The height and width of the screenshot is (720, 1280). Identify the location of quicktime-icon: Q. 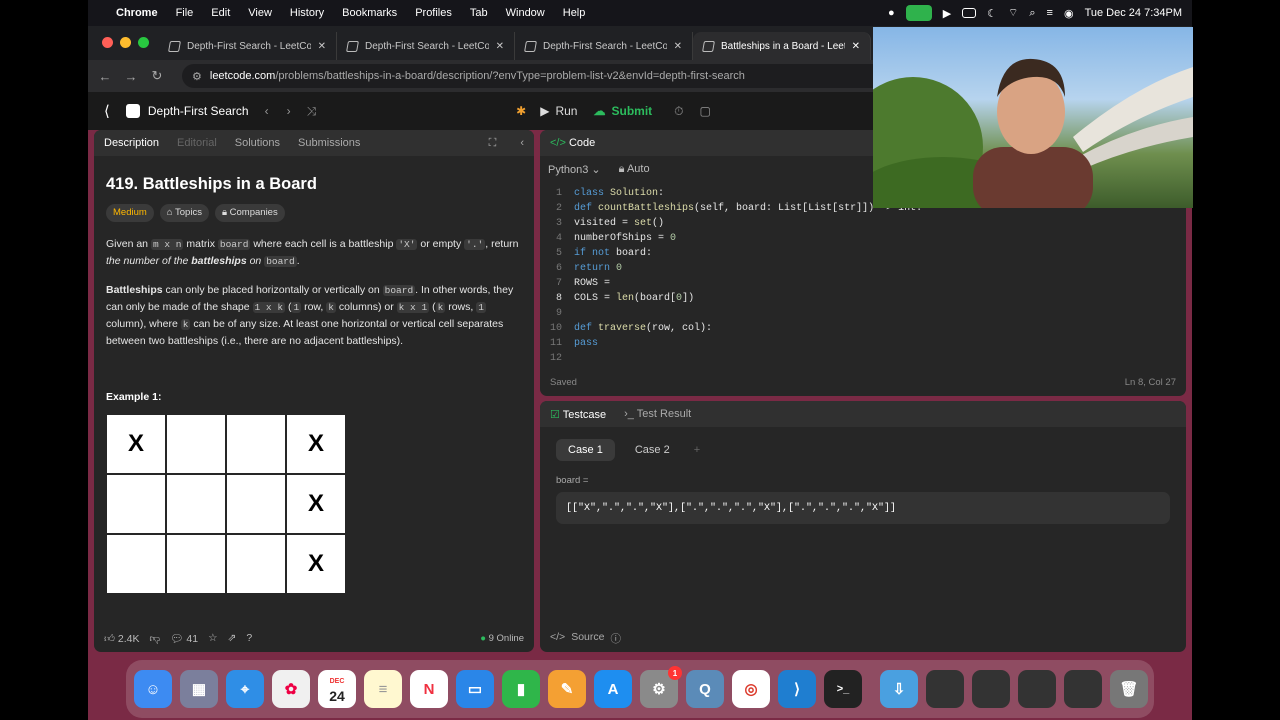
(705, 689).